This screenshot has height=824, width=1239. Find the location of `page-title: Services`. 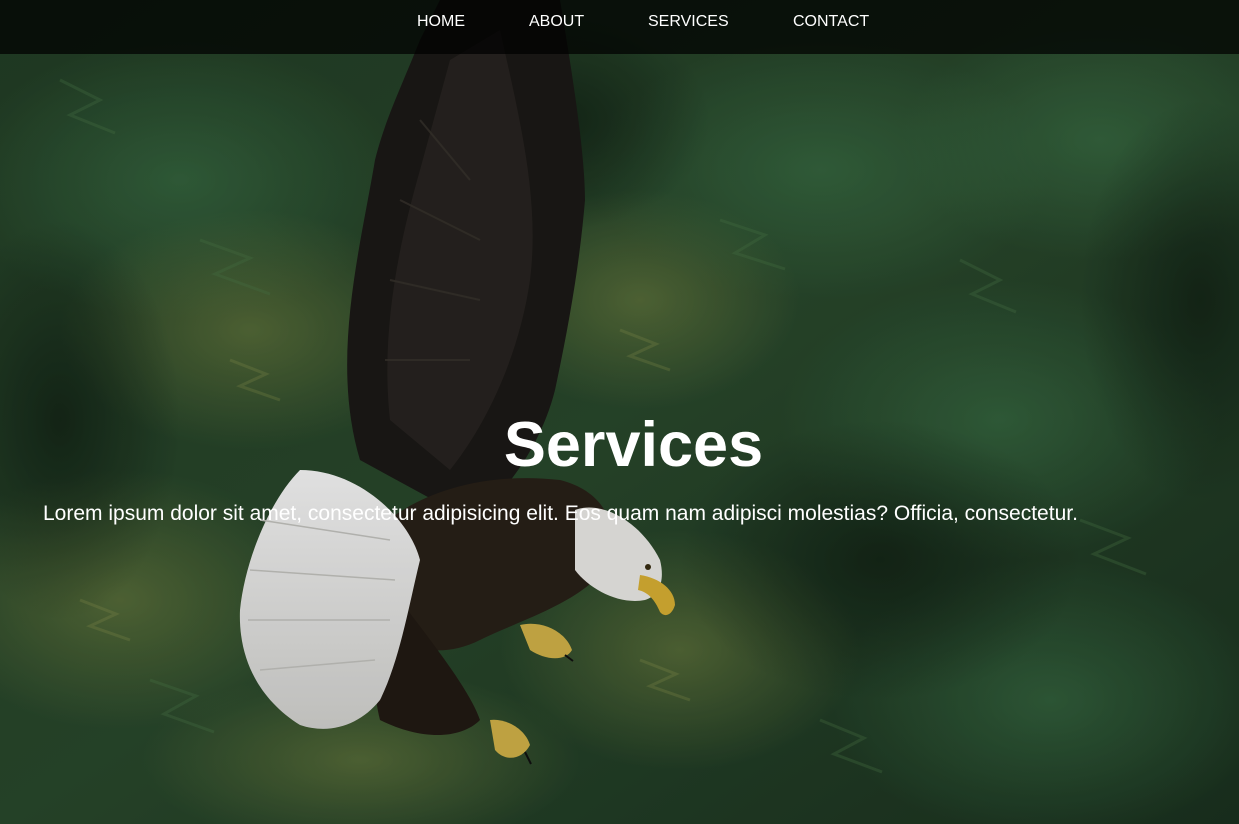

page-title: Services is located at coordinates (633, 445).